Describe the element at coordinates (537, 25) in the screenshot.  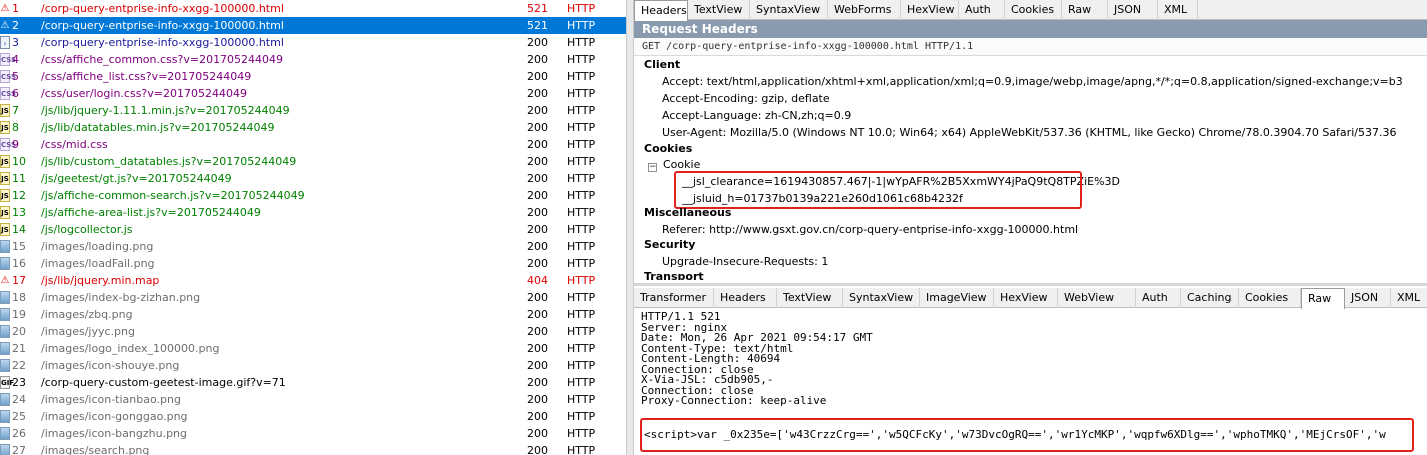
I see `session-result: 521` at that location.